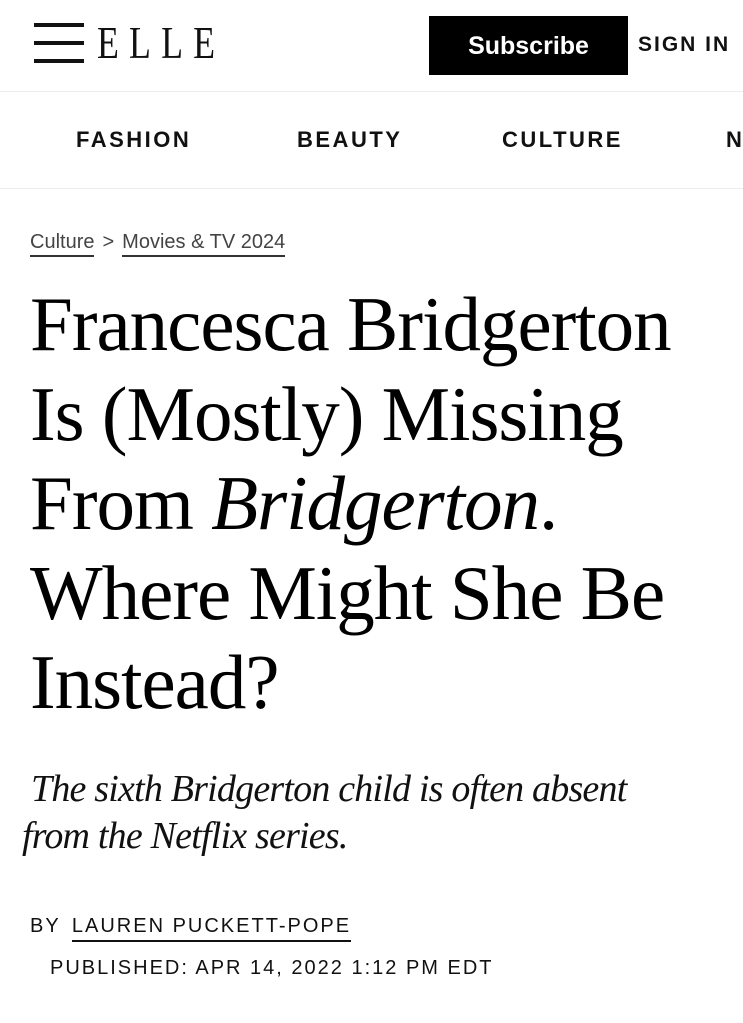 Image resolution: width=743 pixels, height=1023 pixels. I want to click on nav-item-news: N, so click(734, 140).